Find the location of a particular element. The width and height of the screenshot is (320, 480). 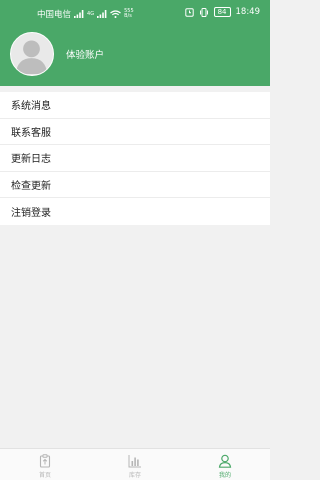

home-icon is located at coordinates (45, 461).